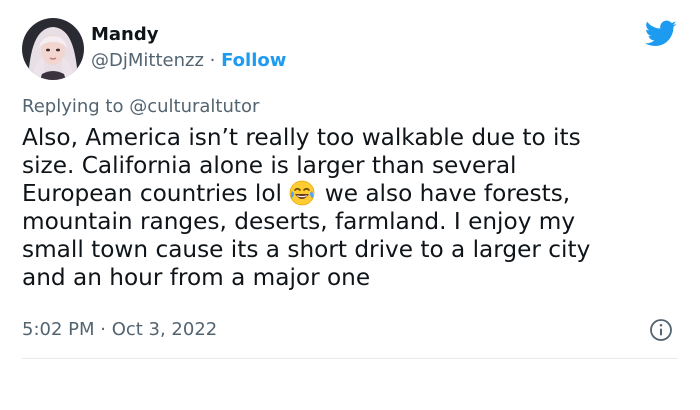 This screenshot has width=700, height=410. Describe the element at coordinates (302, 193) in the screenshot. I see `face-with-tears-of-joy-icon` at that location.